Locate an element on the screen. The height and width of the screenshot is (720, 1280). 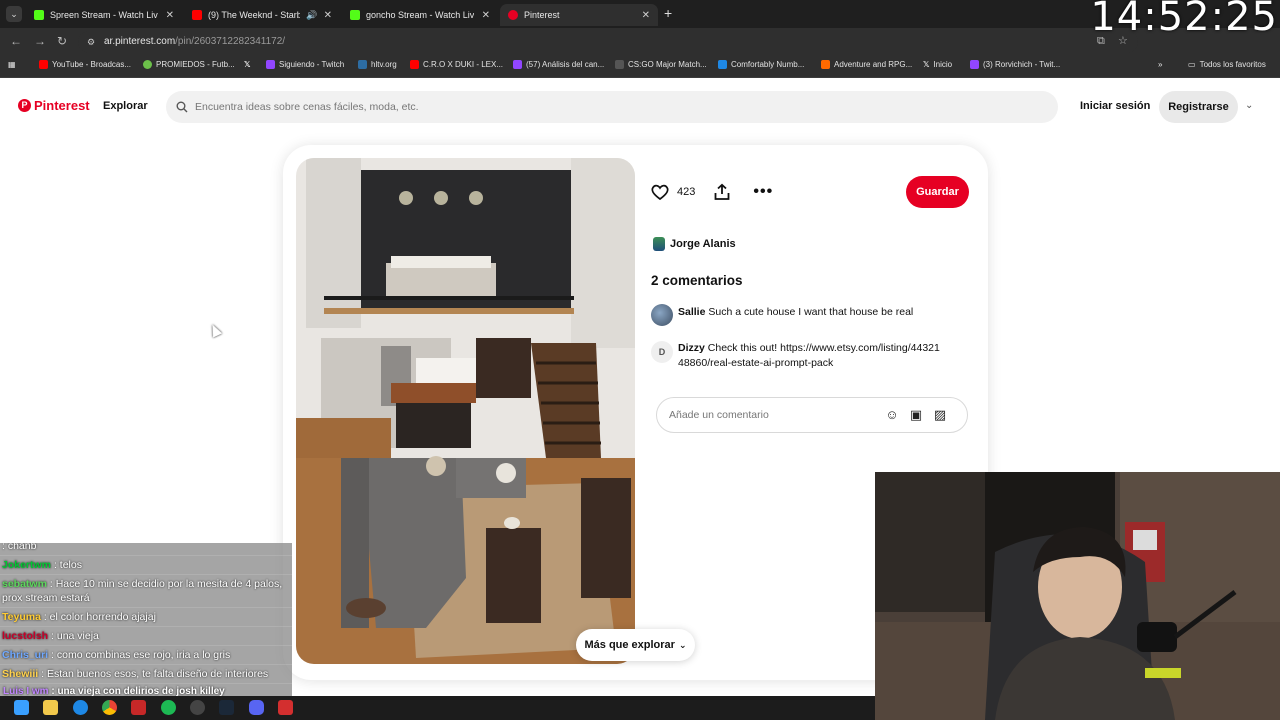
streamer-webcam is located at coordinates (1077, 596).